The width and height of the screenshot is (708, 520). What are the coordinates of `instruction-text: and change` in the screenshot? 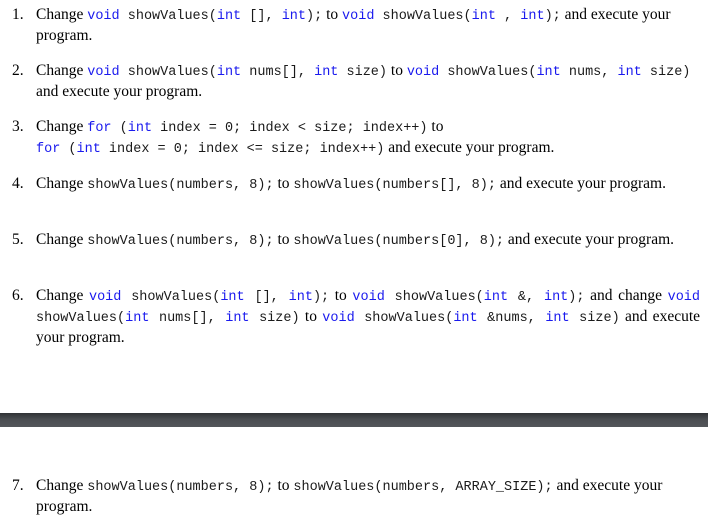 It's located at (626, 295).